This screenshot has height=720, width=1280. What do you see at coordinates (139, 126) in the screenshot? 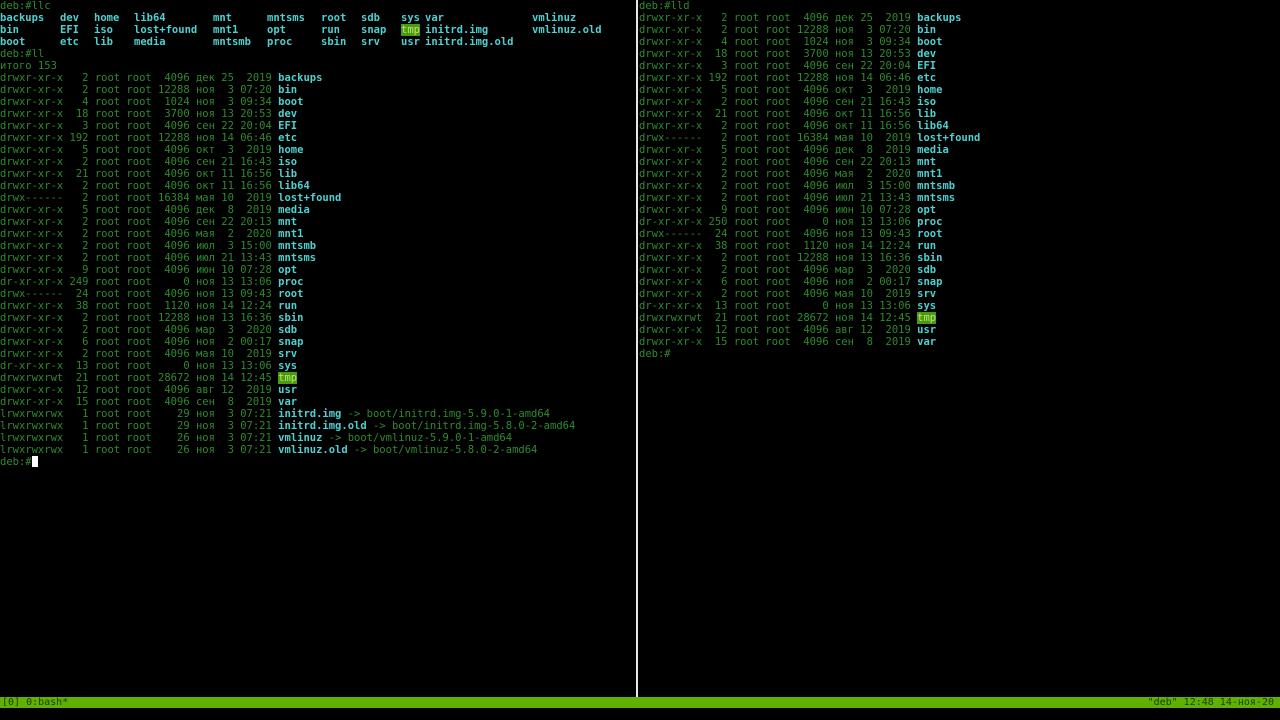
I see `file-meta: drwxr-xr-x 3 root root 4096 сен 22 20:04` at bounding box center [139, 126].